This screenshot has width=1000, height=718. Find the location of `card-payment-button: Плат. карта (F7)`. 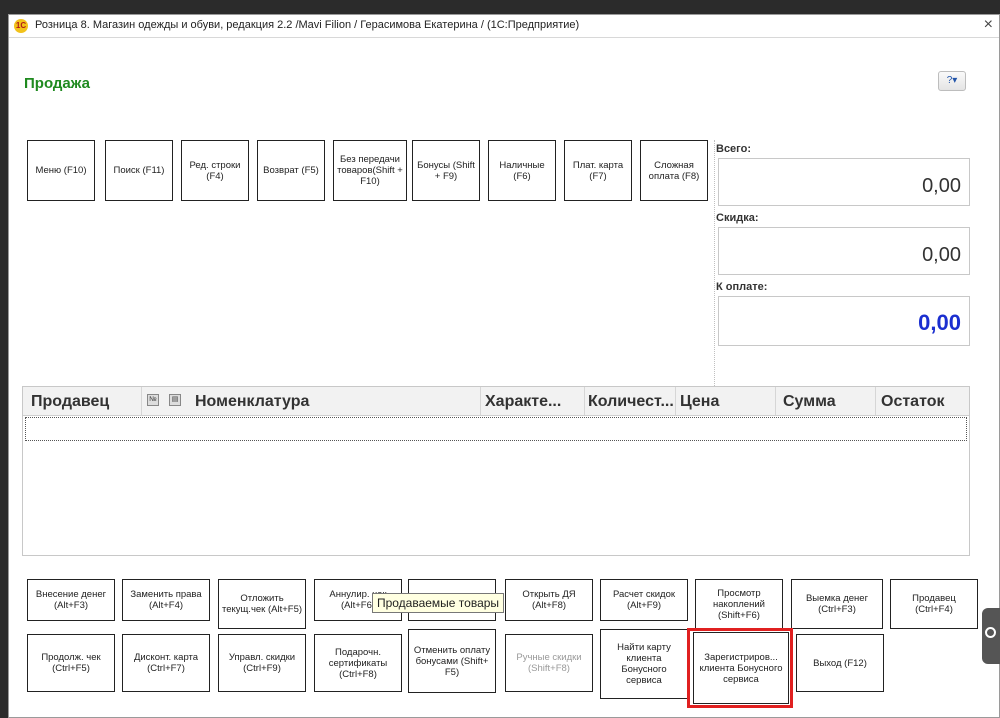

card-payment-button: Плат. карта (F7) is located at coordinates (598, 170).